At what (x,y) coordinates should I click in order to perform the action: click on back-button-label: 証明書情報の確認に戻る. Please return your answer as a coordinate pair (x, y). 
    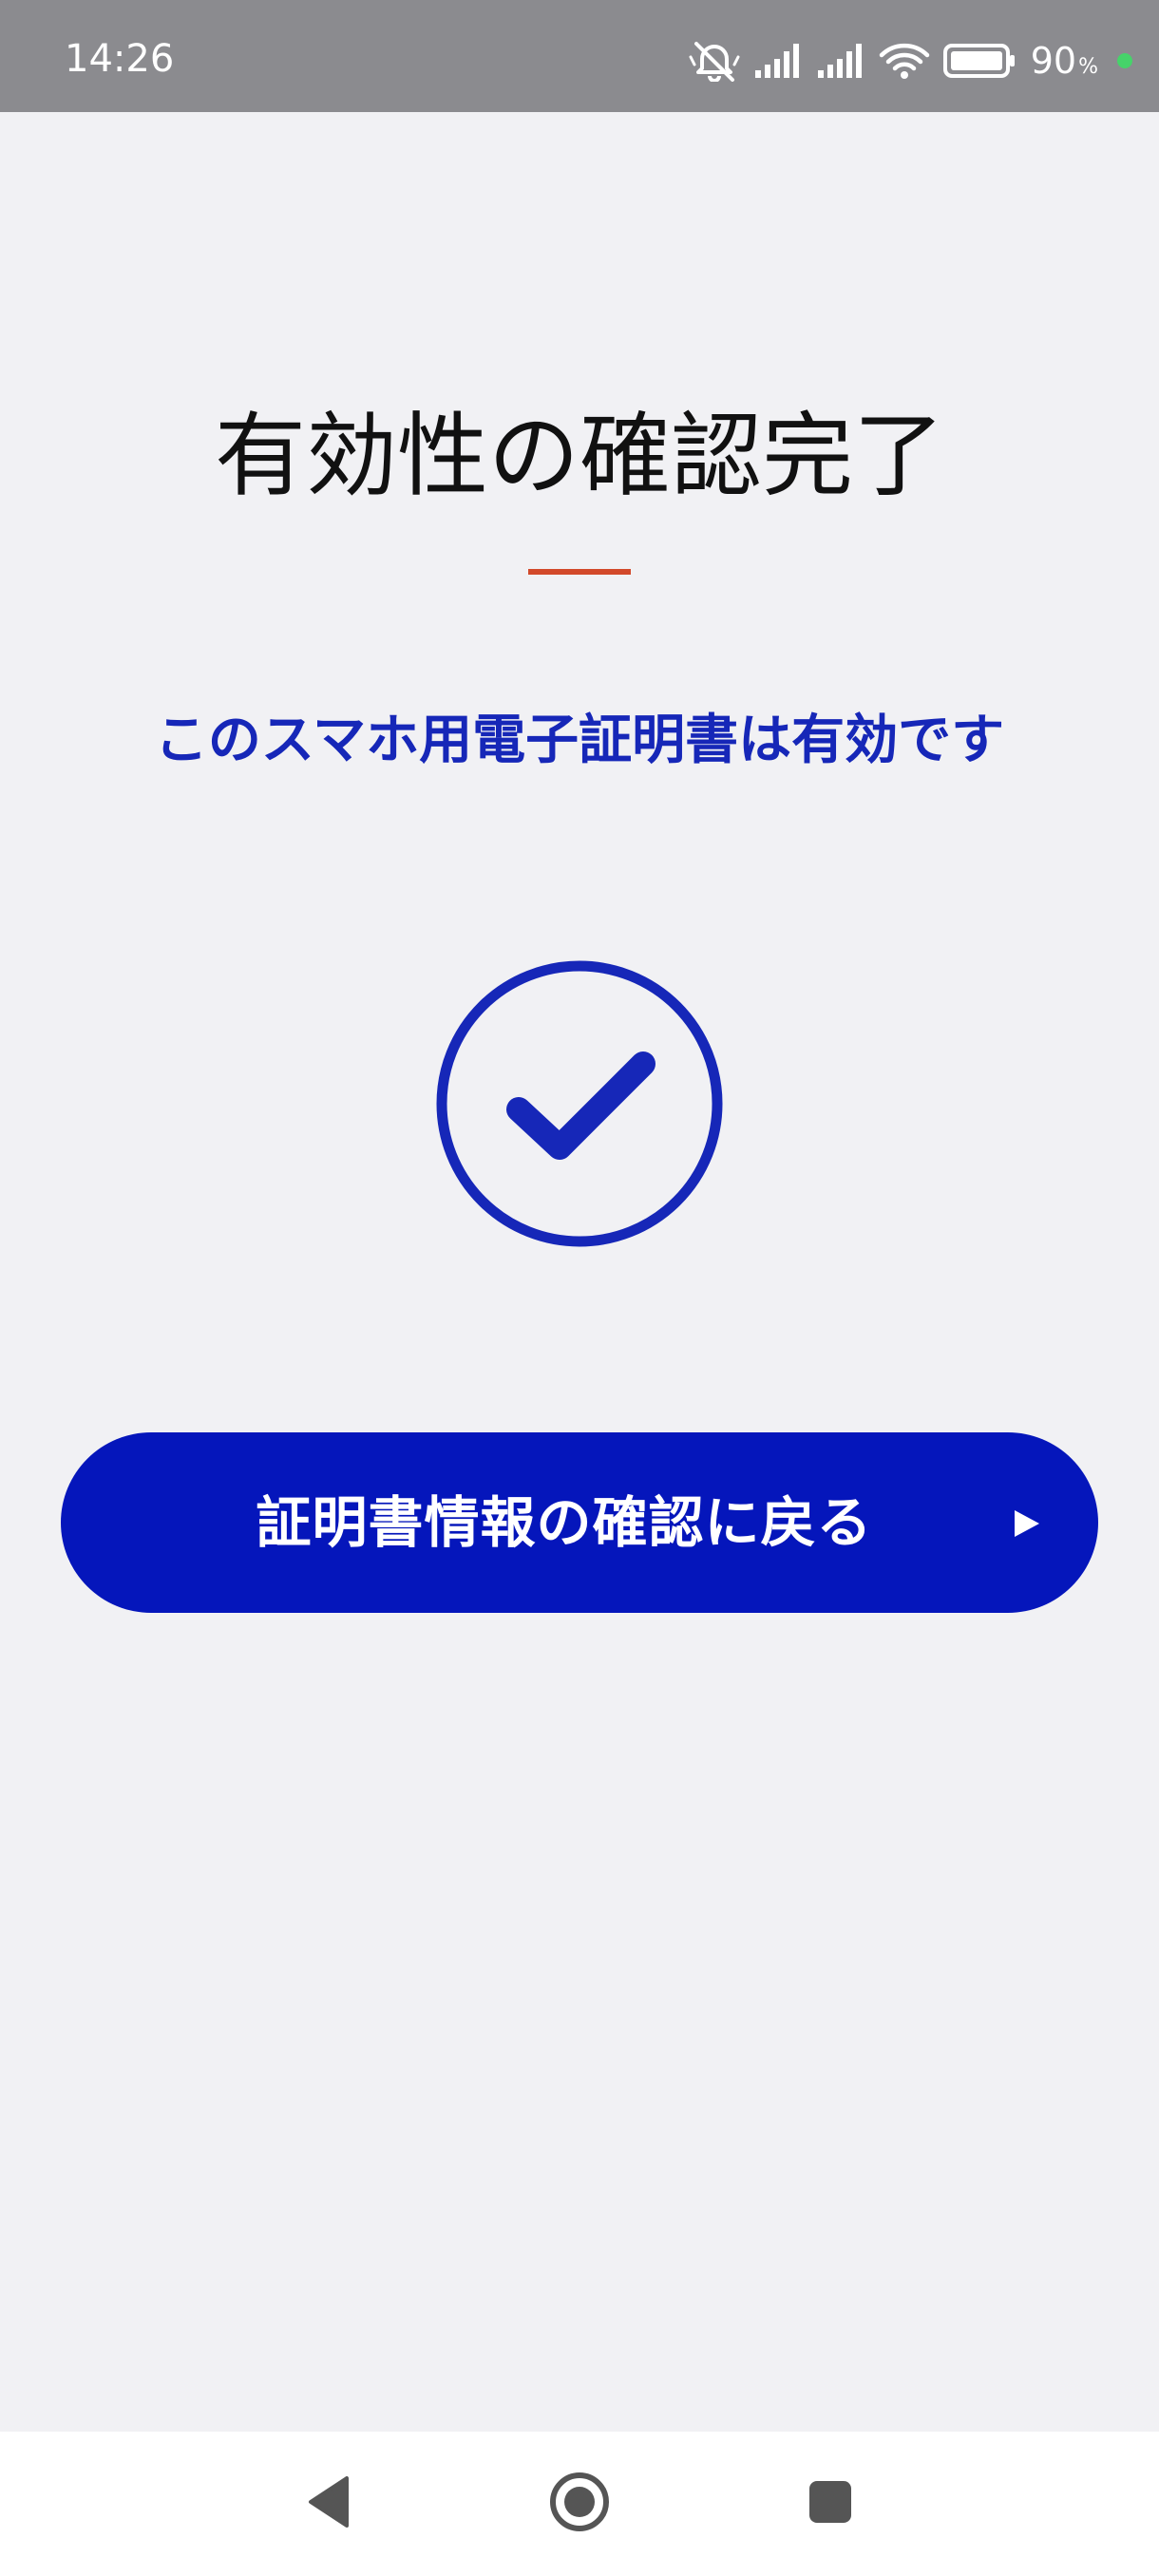
    Looking at the image, I should click on (564, 1522).